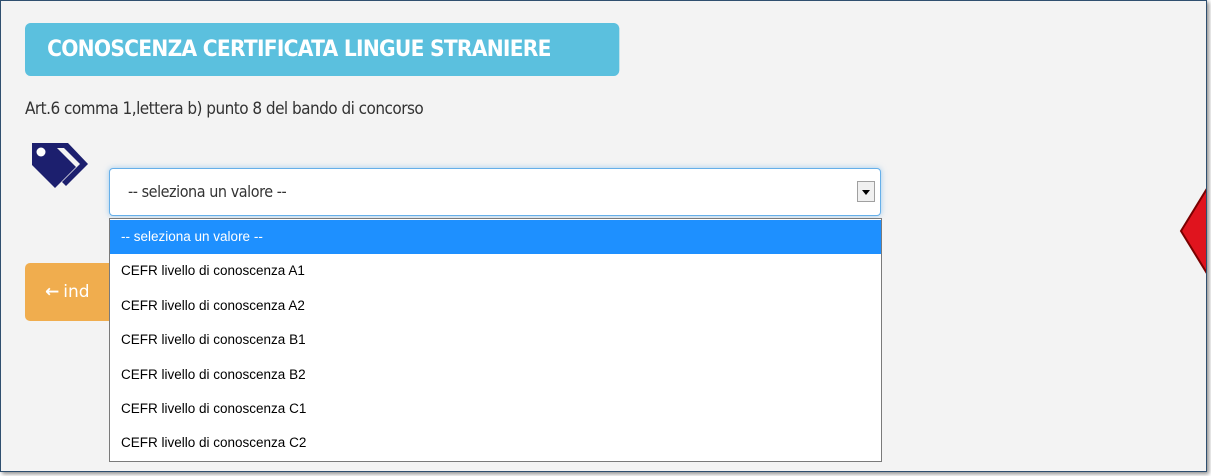  Describe the element at coordinates (1192, 231) in the screenshot. I see `red-arrow-marker` at that location.